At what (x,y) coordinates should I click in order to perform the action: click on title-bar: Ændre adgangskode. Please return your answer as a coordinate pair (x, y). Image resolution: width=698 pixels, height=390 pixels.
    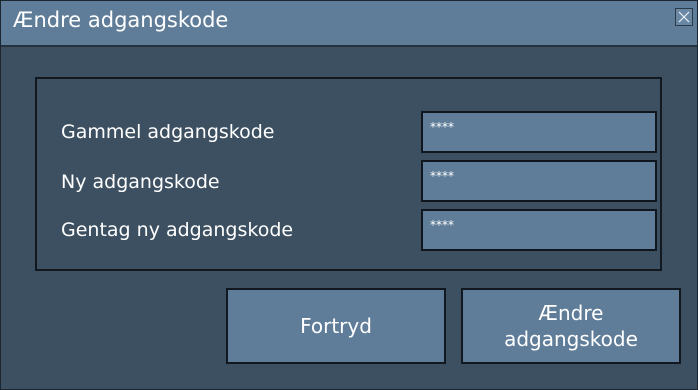
    Looking at the image, I should click on (349, 24).